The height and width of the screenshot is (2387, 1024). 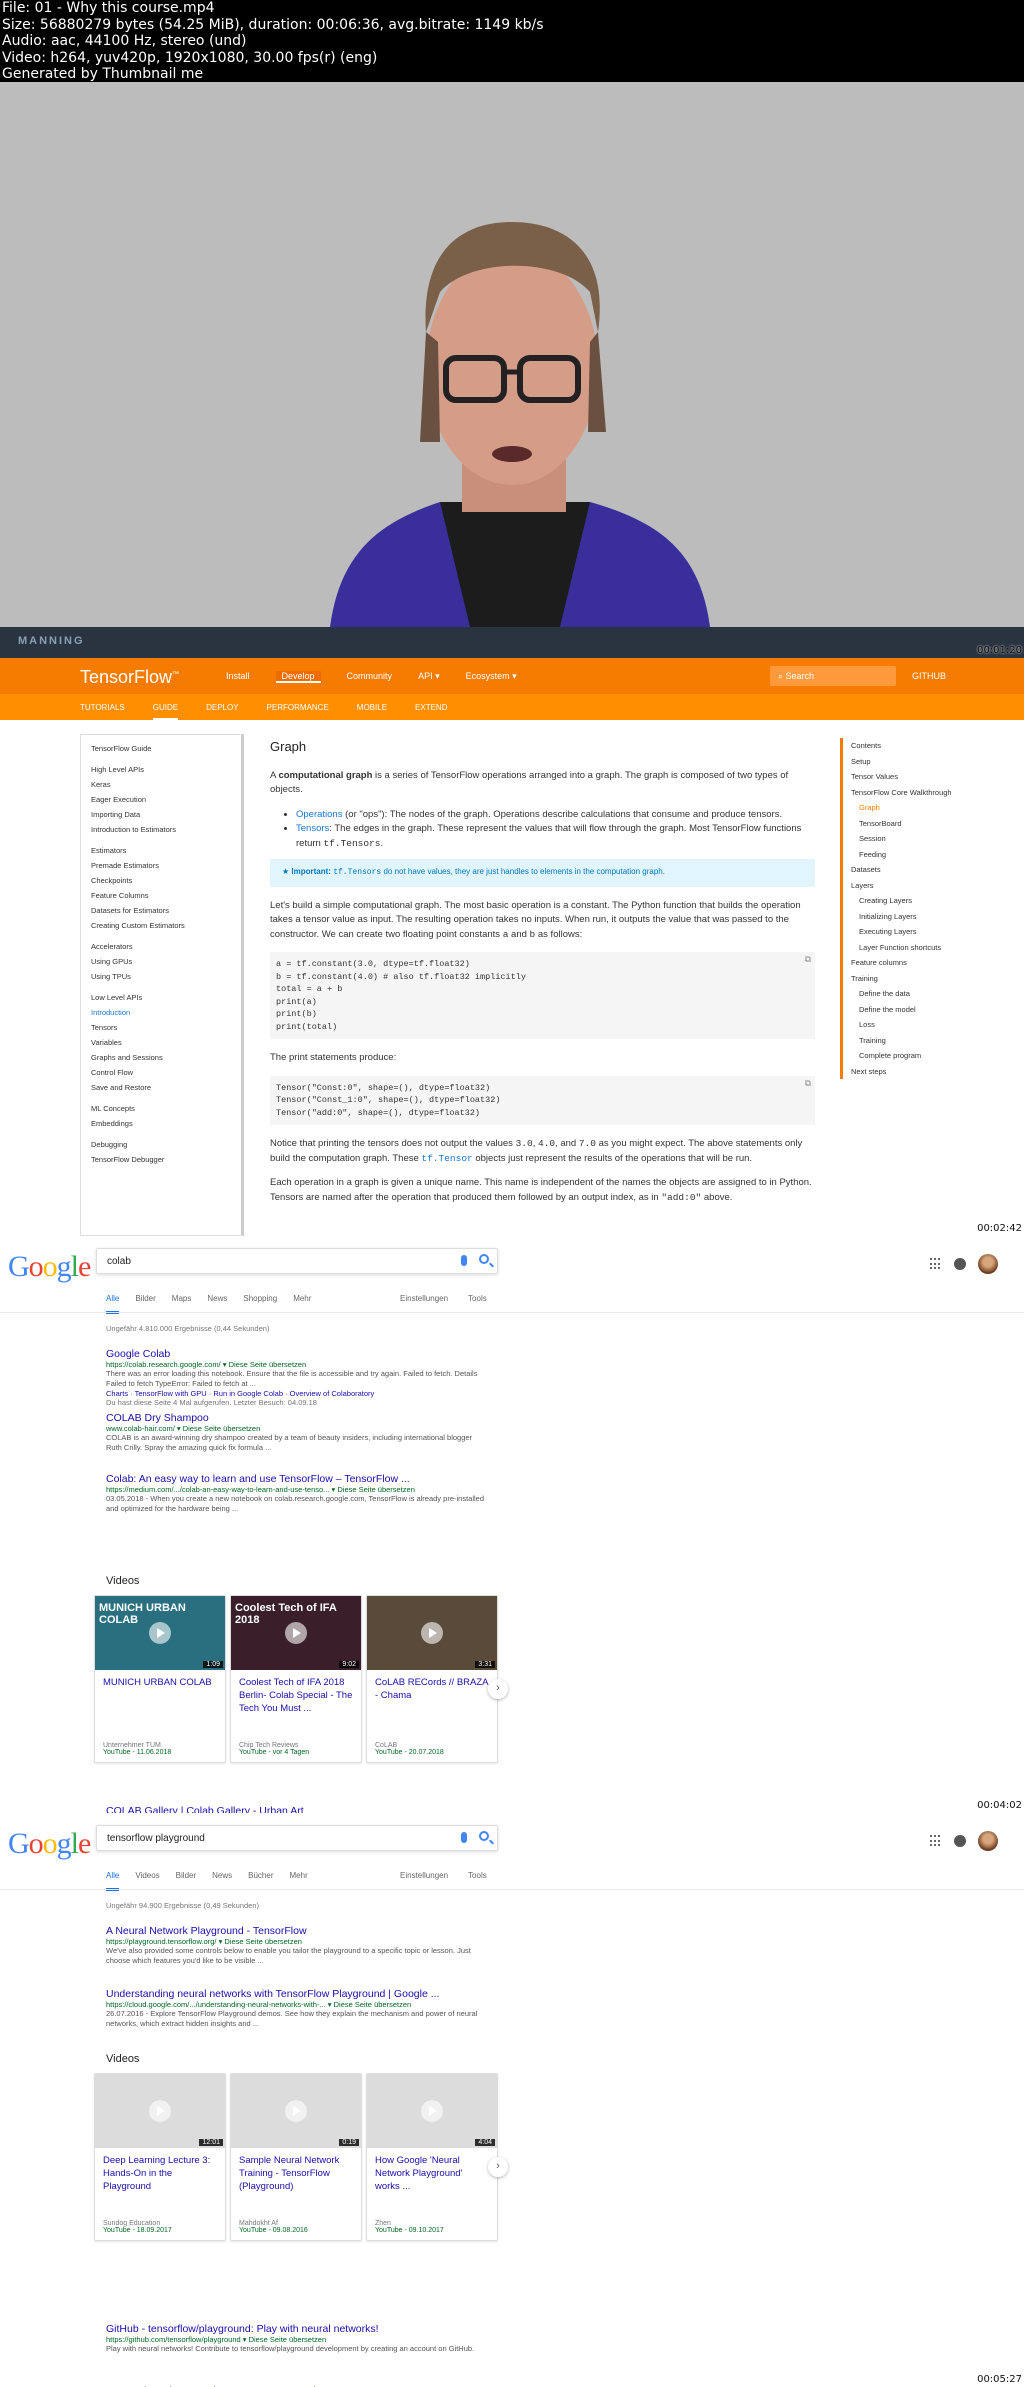 What do you see at coordinates (296, 1633) in the screenshot?
I see `video-thumbnail: Coolest Tech of IFA 2018 9:02` at bounding box center [296, 1633].